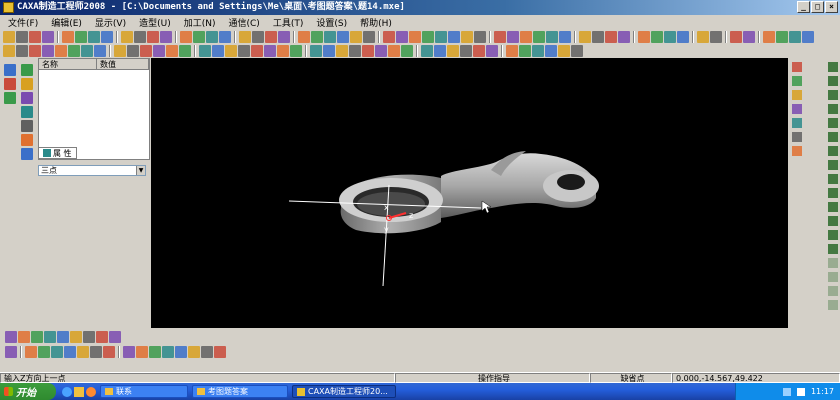 This screenshot has height=400, width=840. I want to click on folder-icon, so click(79, 391).